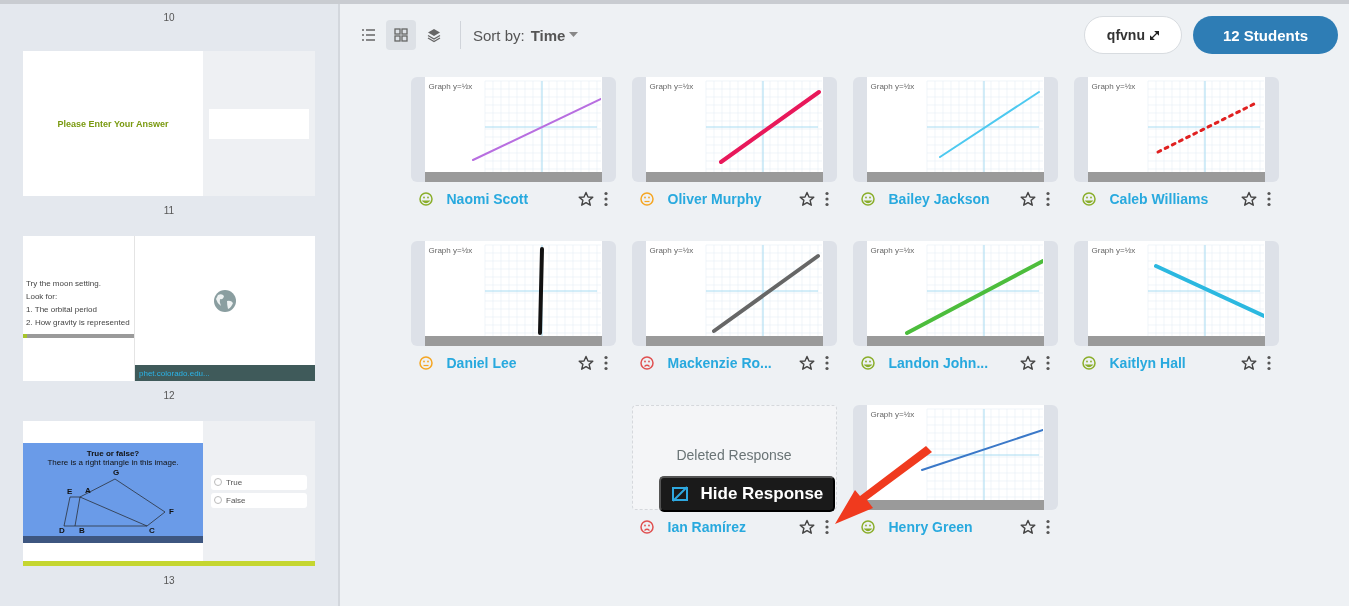 Image resolution: width=1349 pixels, height=606 pixels. Describe the element at coordinates (116, 472) in the screenshot. I see `point-label: G` at that location.